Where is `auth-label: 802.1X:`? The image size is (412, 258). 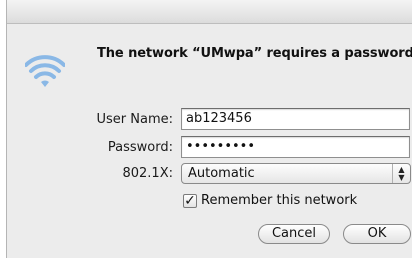 auth-label: 802.1X: is located at coordinates (147, 173).